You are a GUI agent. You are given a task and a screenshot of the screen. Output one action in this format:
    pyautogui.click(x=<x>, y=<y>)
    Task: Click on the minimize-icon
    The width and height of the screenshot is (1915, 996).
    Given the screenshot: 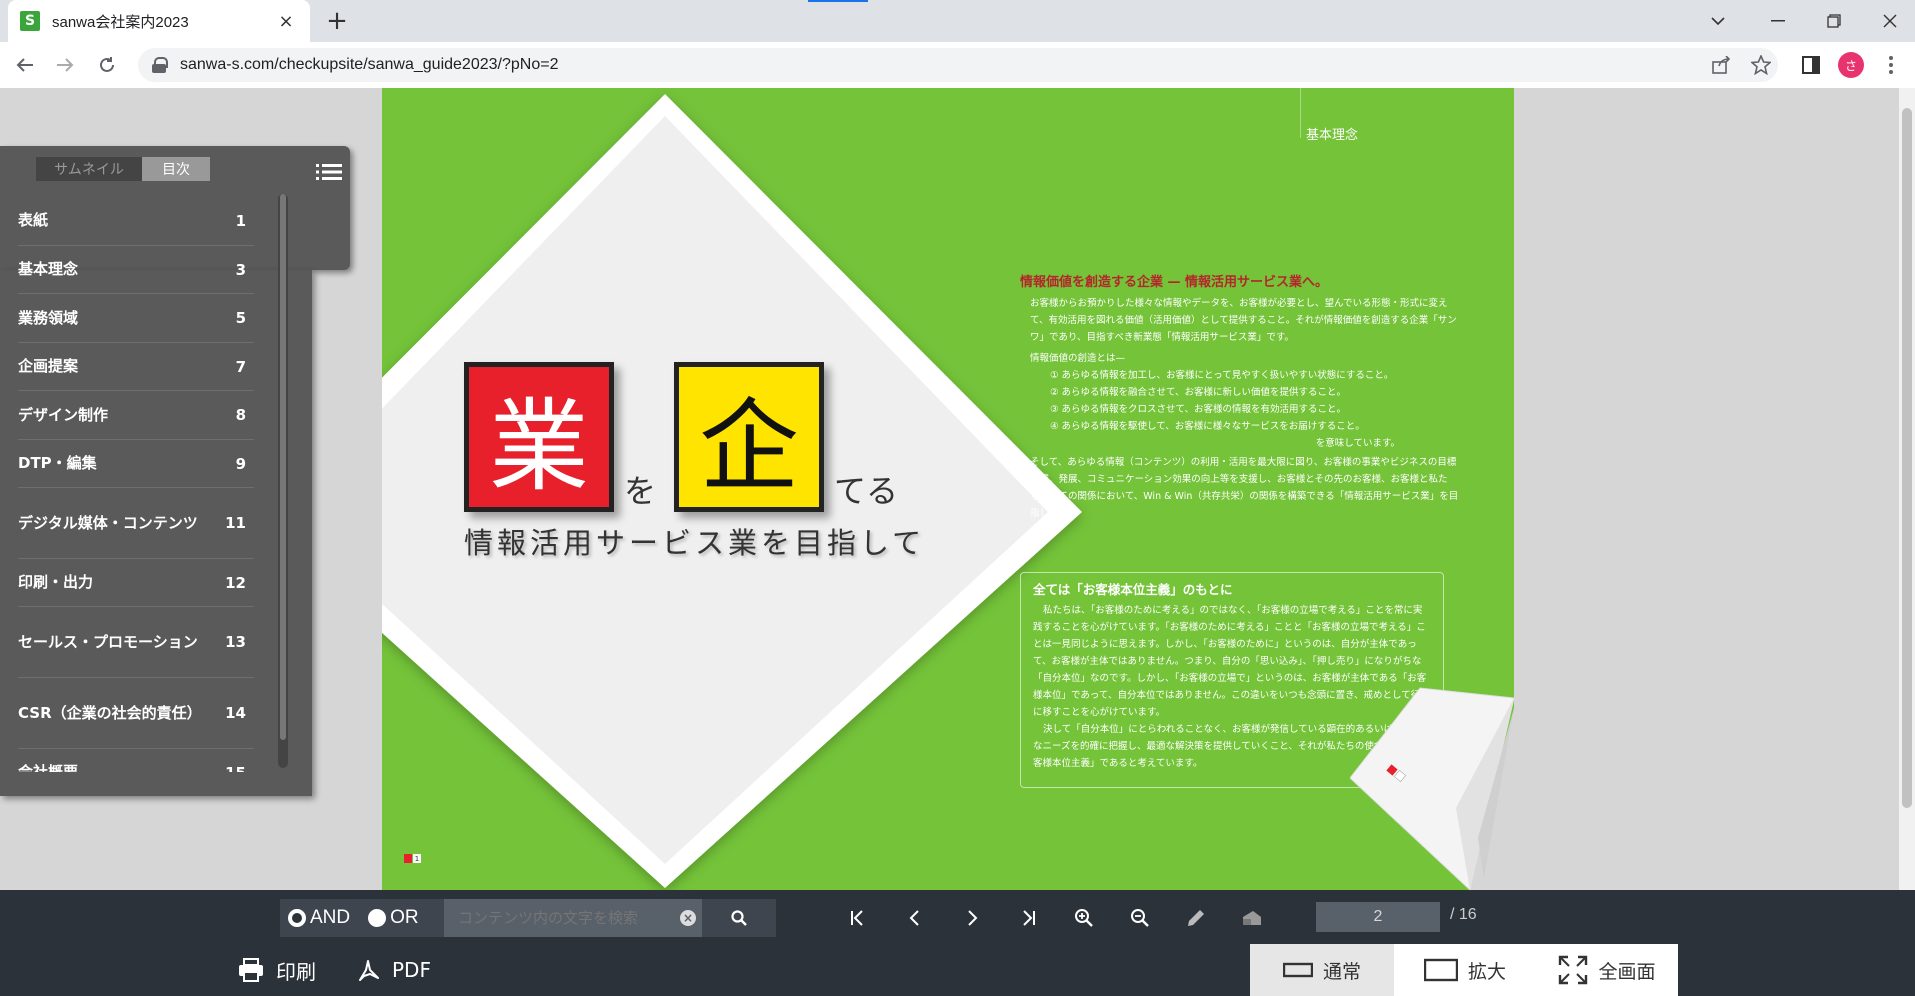 What is the action you would take?
    pyautogui.click(x=1778, y=21)
    